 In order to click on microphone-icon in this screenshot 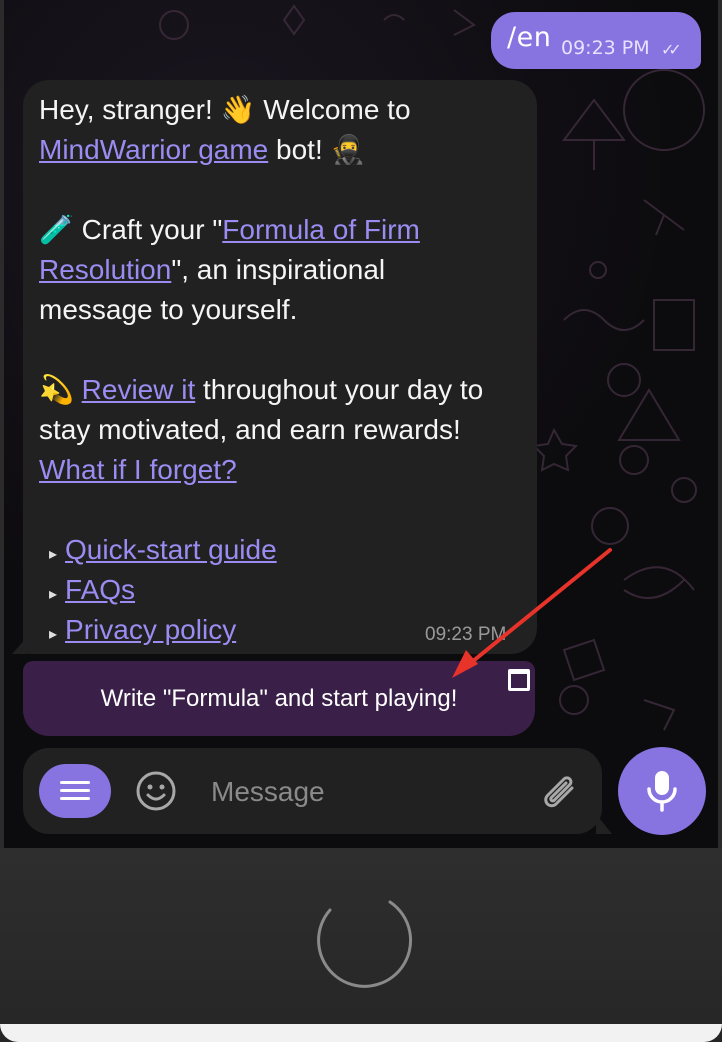, I will do `click(662, 791)`.